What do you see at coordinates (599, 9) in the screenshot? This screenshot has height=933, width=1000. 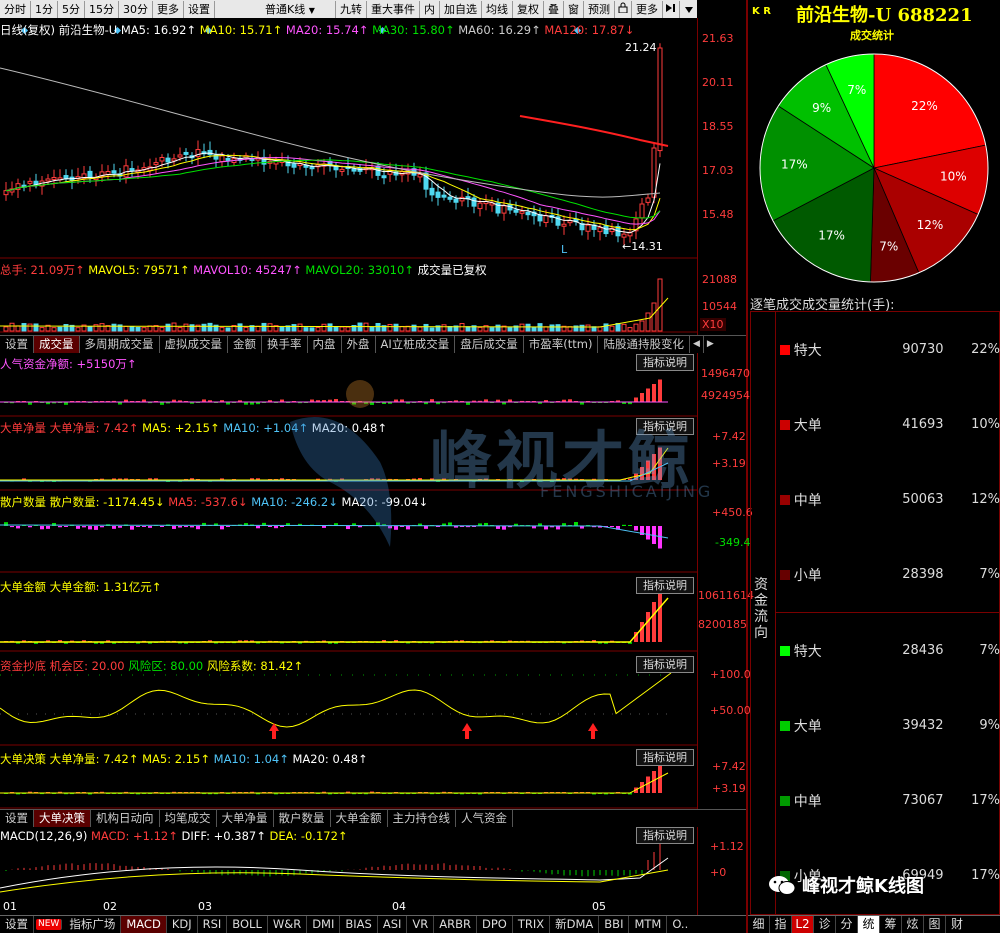 I see `forecast-button: 预测` at bounding box center [599, 9].